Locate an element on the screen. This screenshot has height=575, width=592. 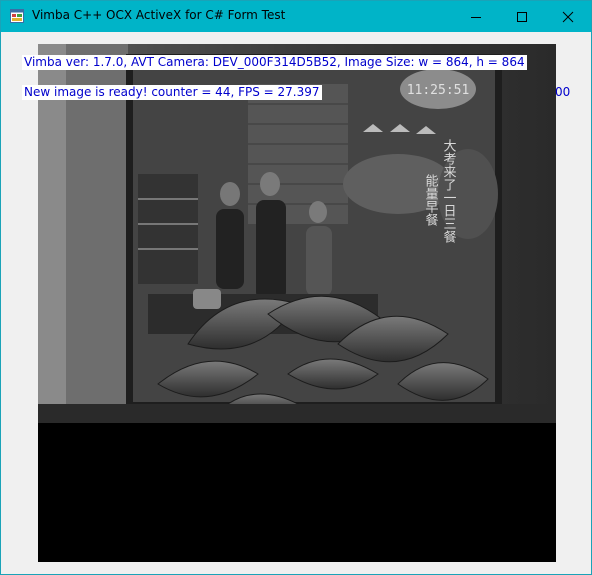
maximize-icon is located at coordinates (522, 16).